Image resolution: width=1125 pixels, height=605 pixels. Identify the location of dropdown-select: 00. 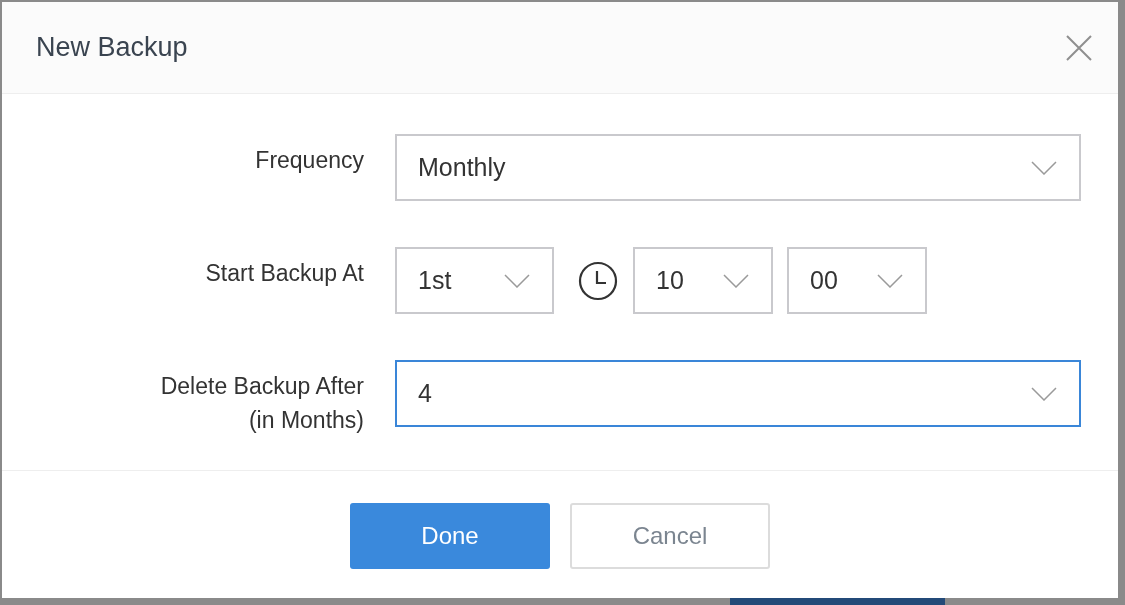
(857, 280).